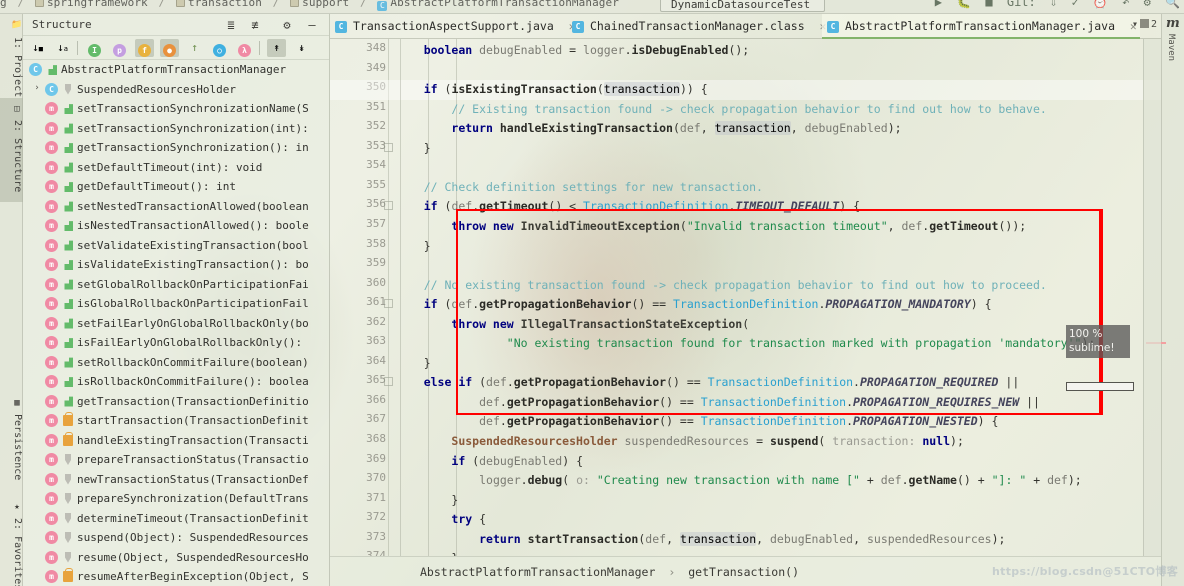 This screenshot has width=1184, height=586. Describe the element at coordinates (176, 441) in the screenshot. I see `structure-tree-item: m handleExistingTransaction(Transacti` at that location.